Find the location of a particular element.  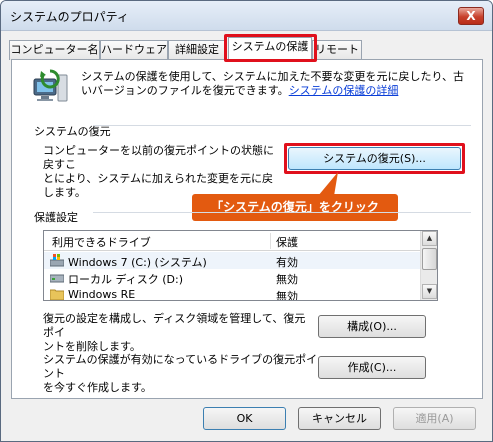

restore-group-line is located at coordinates (282, 125).